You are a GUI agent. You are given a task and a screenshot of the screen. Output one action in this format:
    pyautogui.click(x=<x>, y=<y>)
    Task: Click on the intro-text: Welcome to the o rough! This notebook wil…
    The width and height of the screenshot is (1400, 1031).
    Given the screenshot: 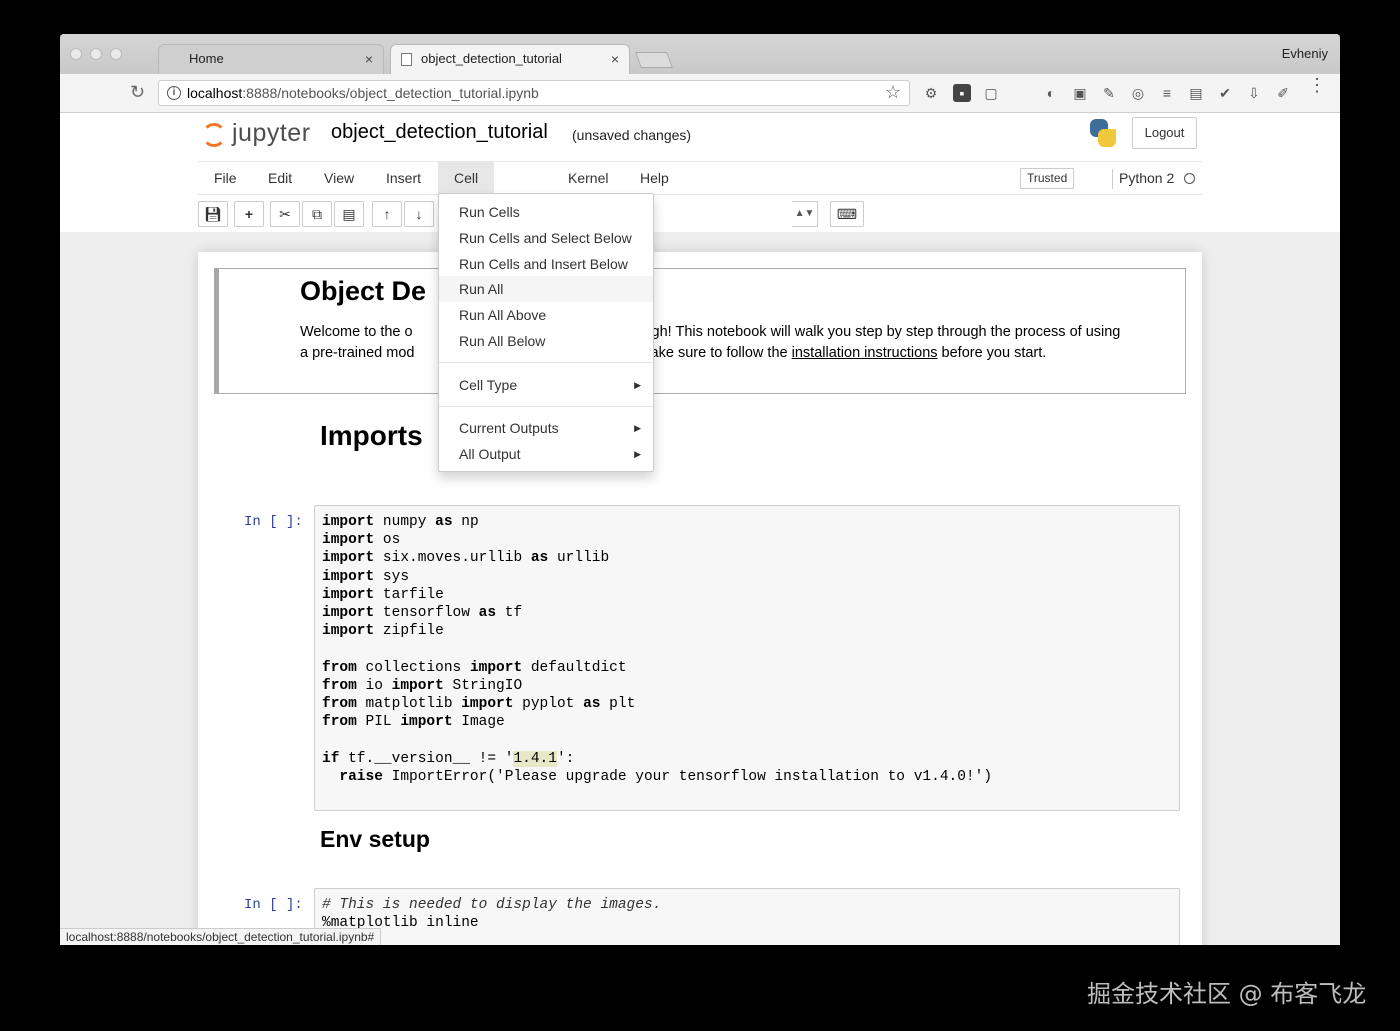 What is the action you would take?
    pyautogui.click(x=710, y=342)
    